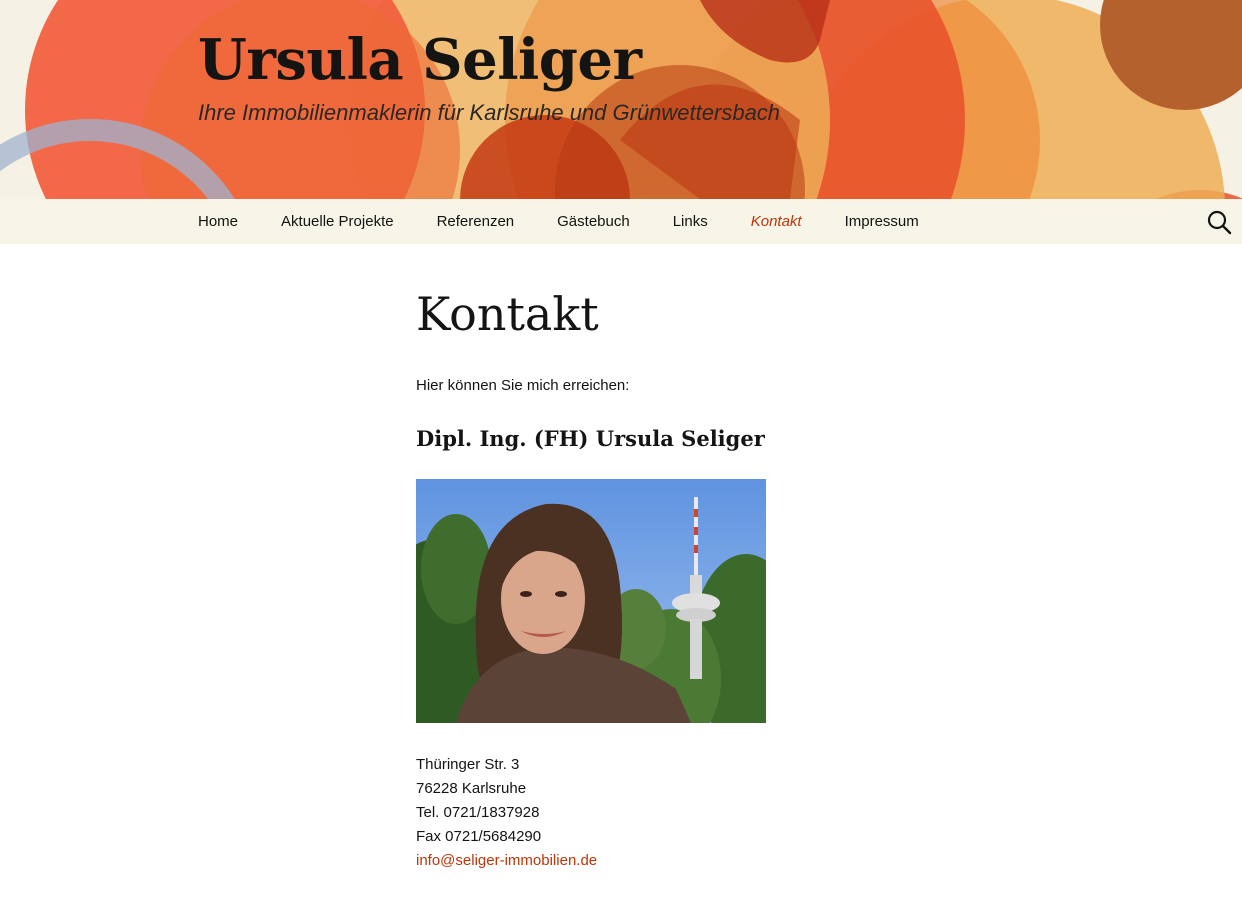 The height and width of the screenshot is (910, 1242). What do you see at coordinates (476, 221) in the screenshot?
I see `nav-item-referenzen: Referenzen` at bounding box center [476, 221].